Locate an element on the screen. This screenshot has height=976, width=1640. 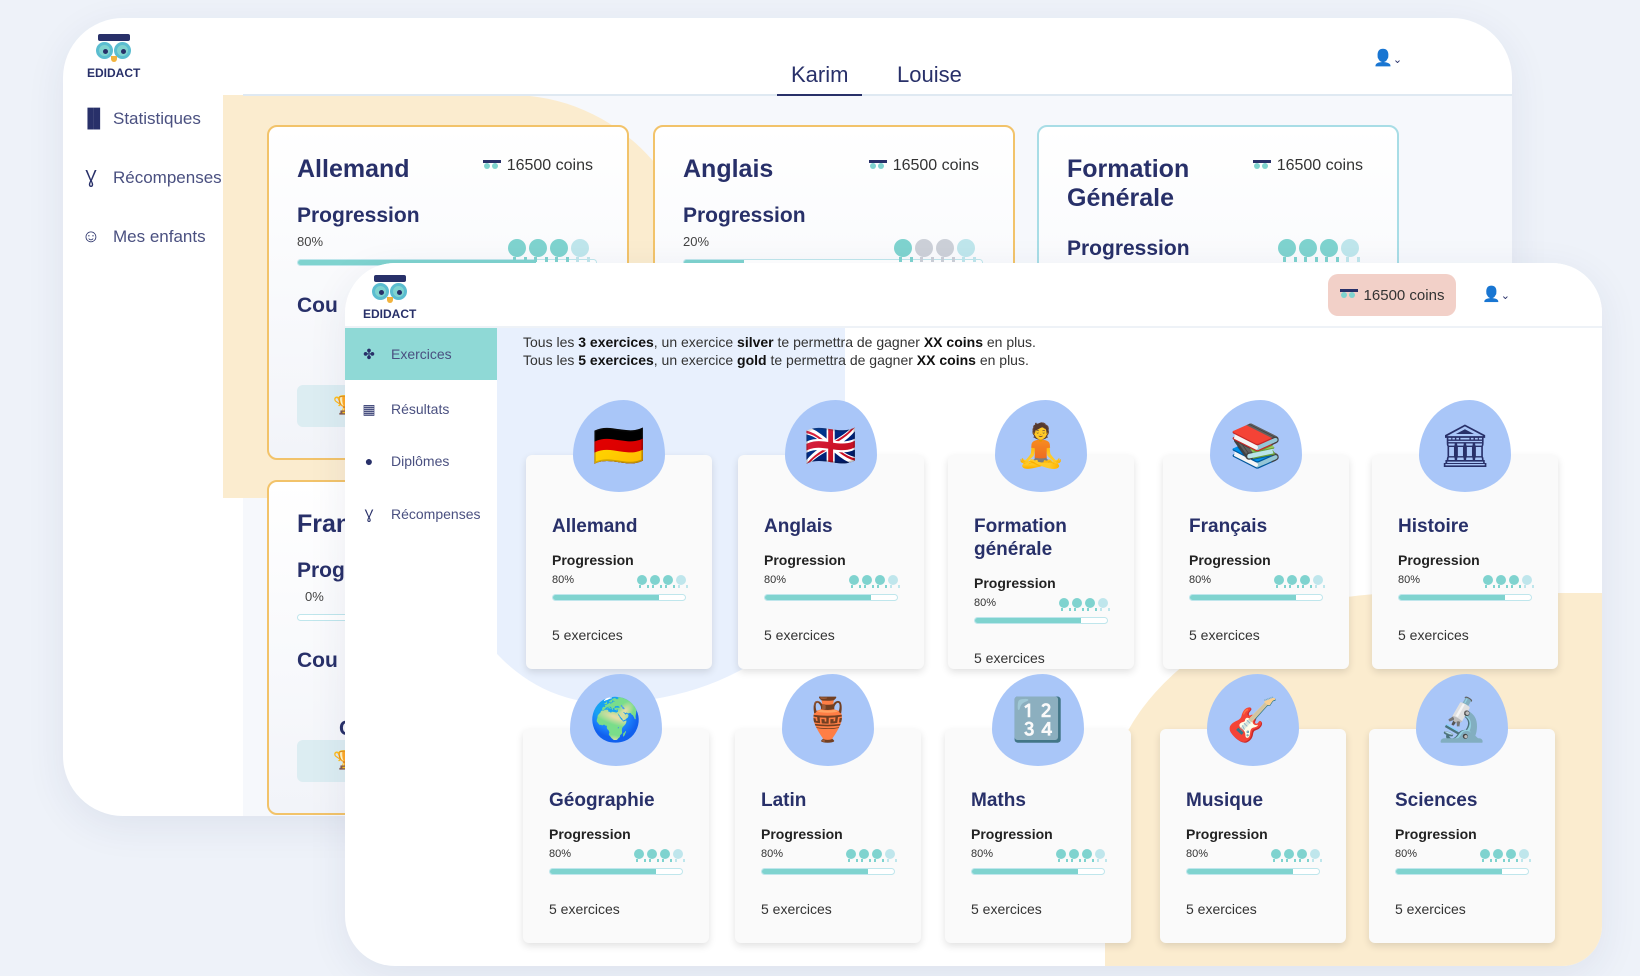
subject-icon: 🏛 is located at coordinates (1465, 445).